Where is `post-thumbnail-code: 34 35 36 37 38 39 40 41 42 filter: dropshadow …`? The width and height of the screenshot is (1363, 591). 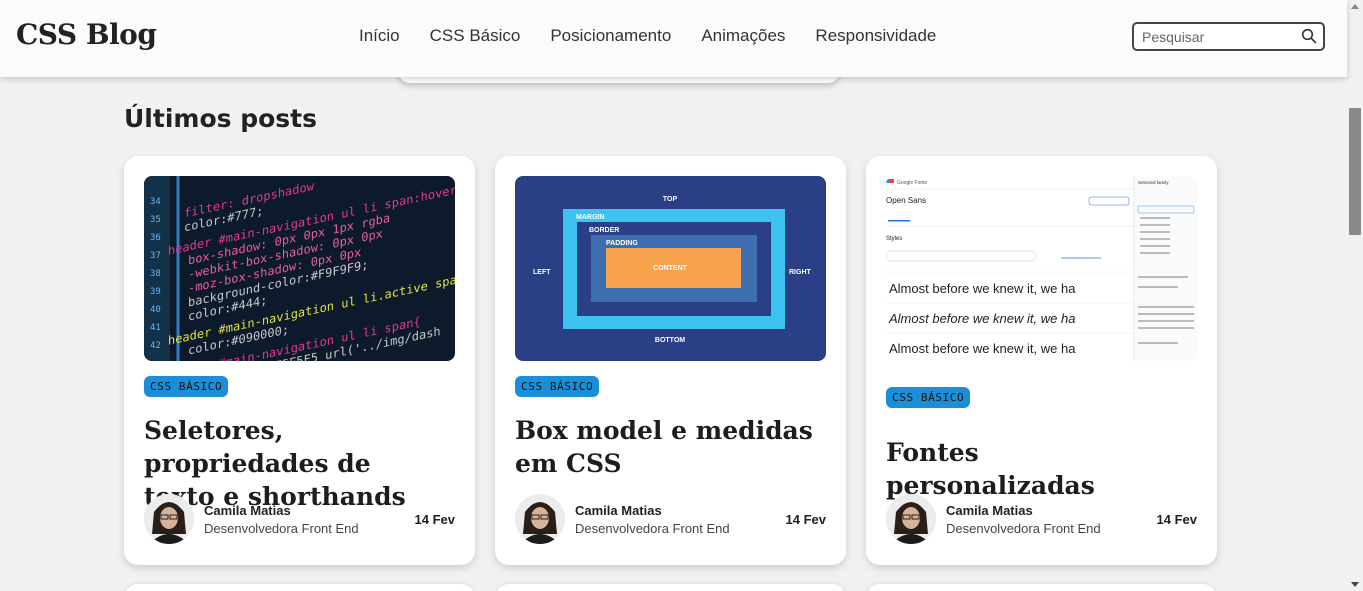
post-thumbnail-code: 34 35 36 37 38 39 40 41 42 filter: dropshadow … is located at coordinates (299, 268).